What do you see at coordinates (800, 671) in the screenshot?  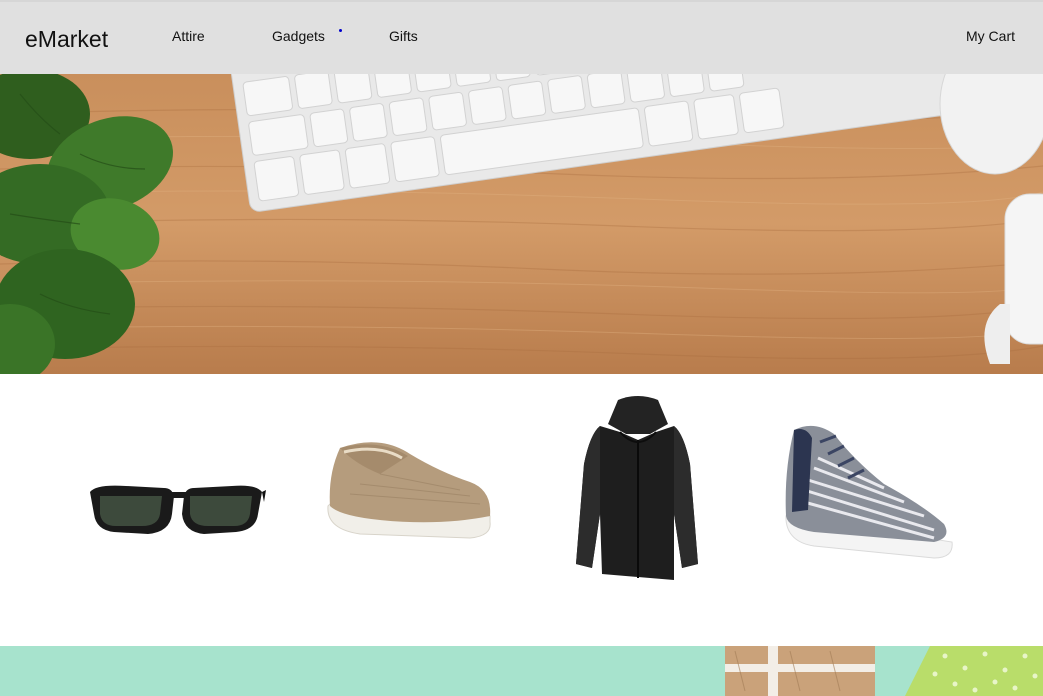 I see `gift-box-kraft` at bounding box center [800, 671].